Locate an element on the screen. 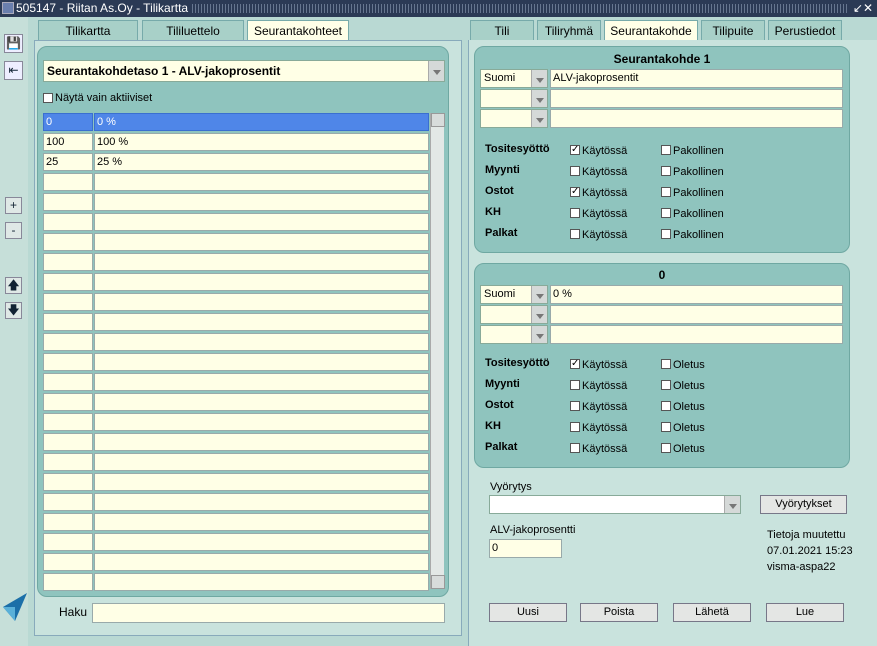 The height and width of the screenshot is (646, 877). row-name-cell: 0 % is located at coordinates (261, 122).